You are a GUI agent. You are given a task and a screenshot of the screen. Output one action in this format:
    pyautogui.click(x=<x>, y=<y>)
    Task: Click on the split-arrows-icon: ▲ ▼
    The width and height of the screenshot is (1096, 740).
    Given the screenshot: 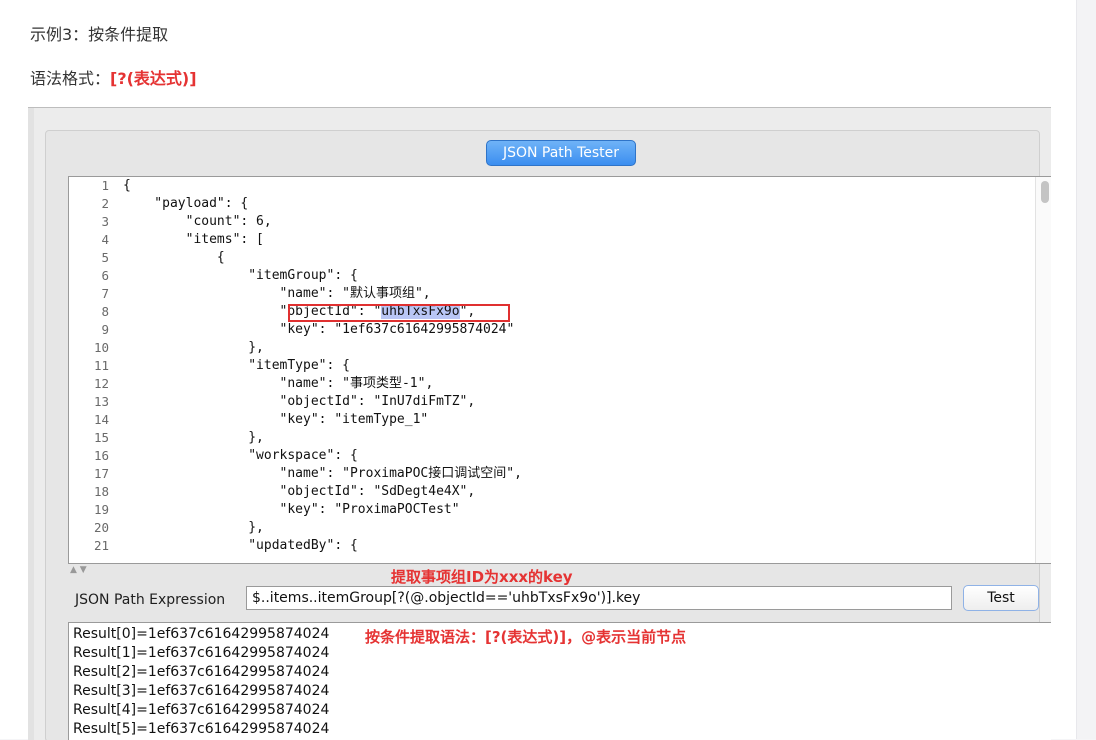 What is the action you would take?
    pyautogui.click(x=78, y=570)
    